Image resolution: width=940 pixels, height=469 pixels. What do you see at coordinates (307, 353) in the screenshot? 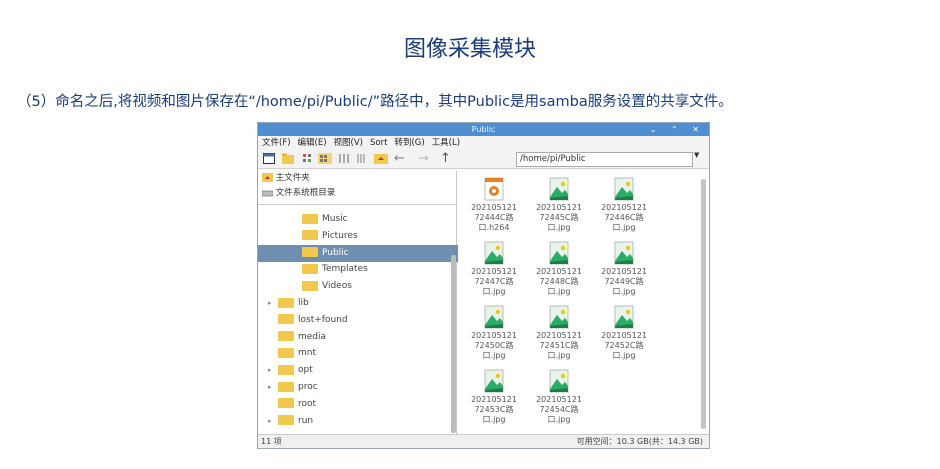
I see `tree-item-label: mnt` at bounding box center [307, 353].